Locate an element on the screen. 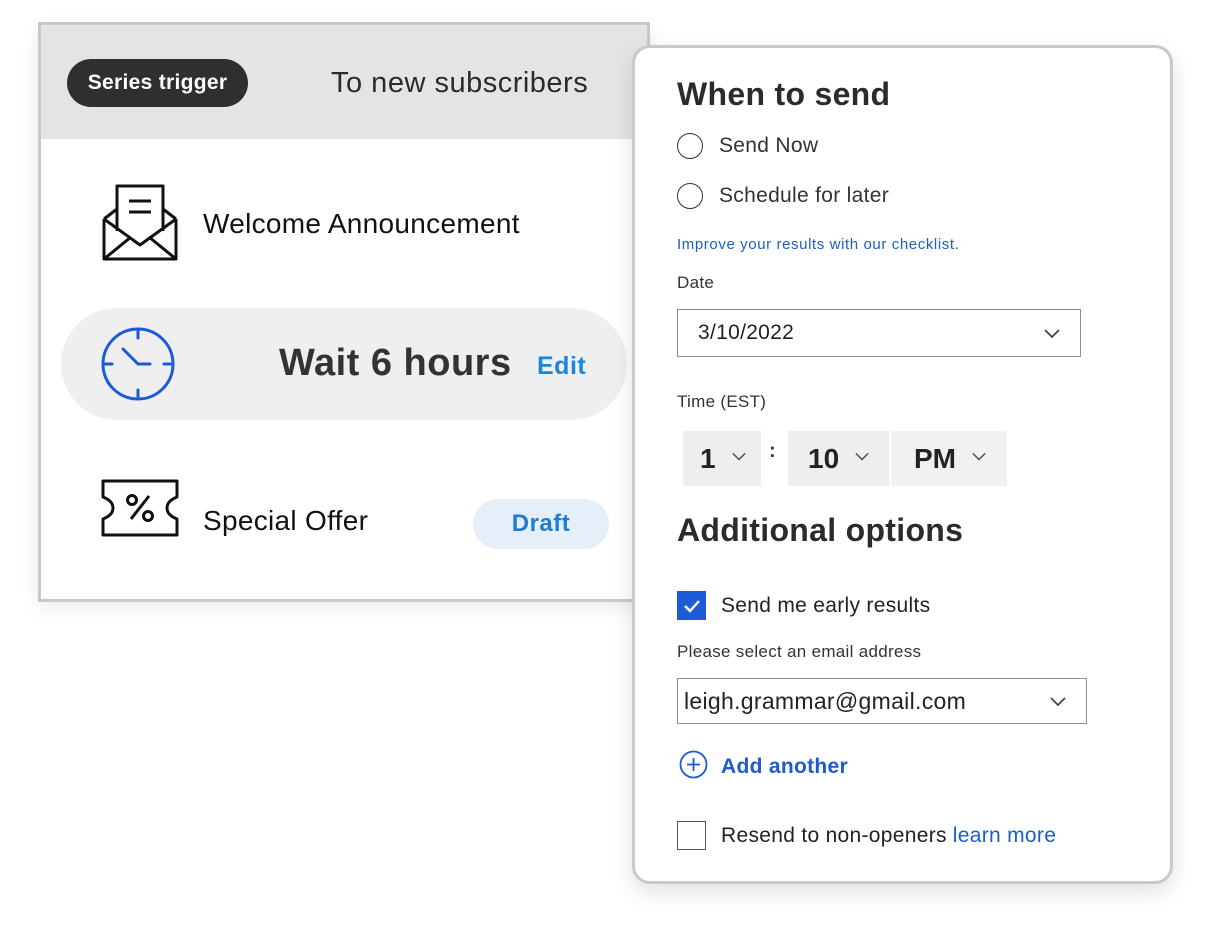 The image size is (1212, 938). hour-select: 1 is located at coordinates (722, 458).